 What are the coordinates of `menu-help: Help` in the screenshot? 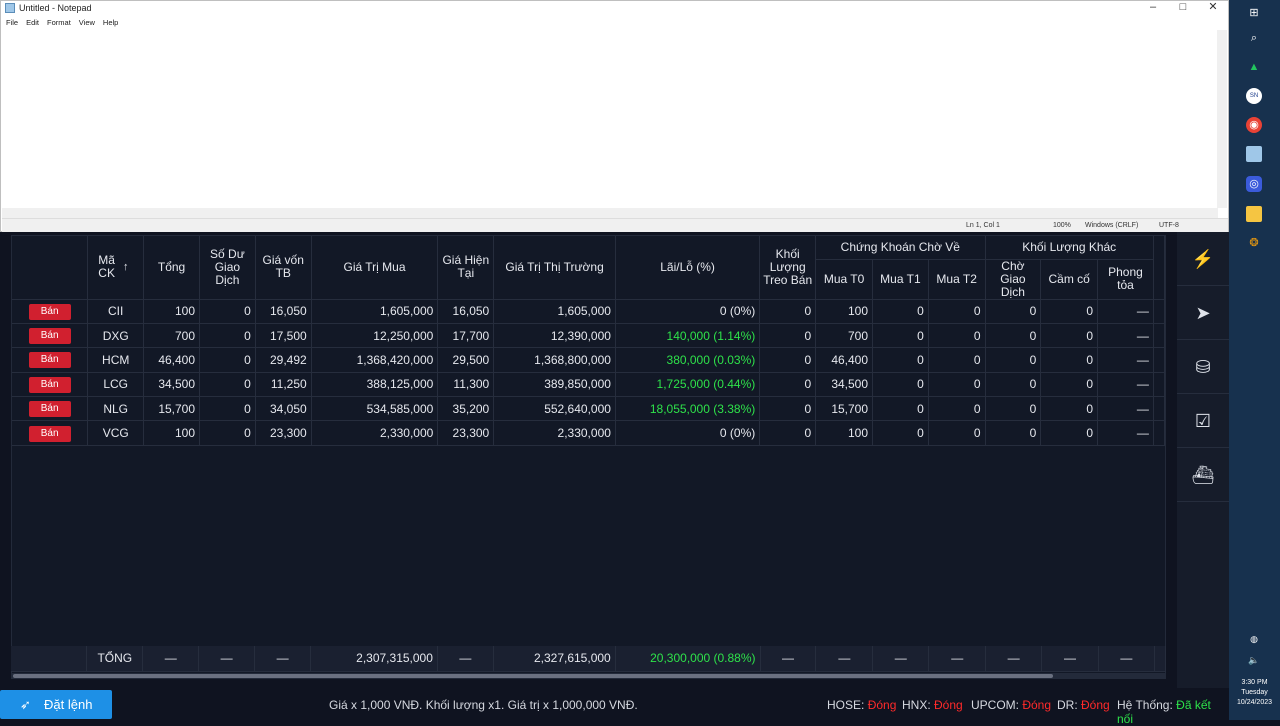 It's located at (110, 22).